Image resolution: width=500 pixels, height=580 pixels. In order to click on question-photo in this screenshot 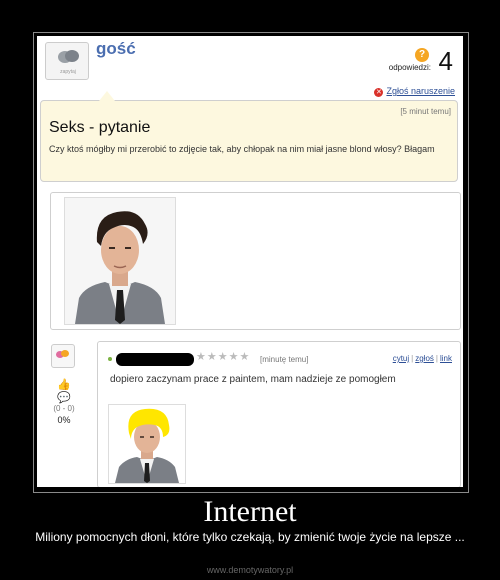, I will do `click(120, 261)`.